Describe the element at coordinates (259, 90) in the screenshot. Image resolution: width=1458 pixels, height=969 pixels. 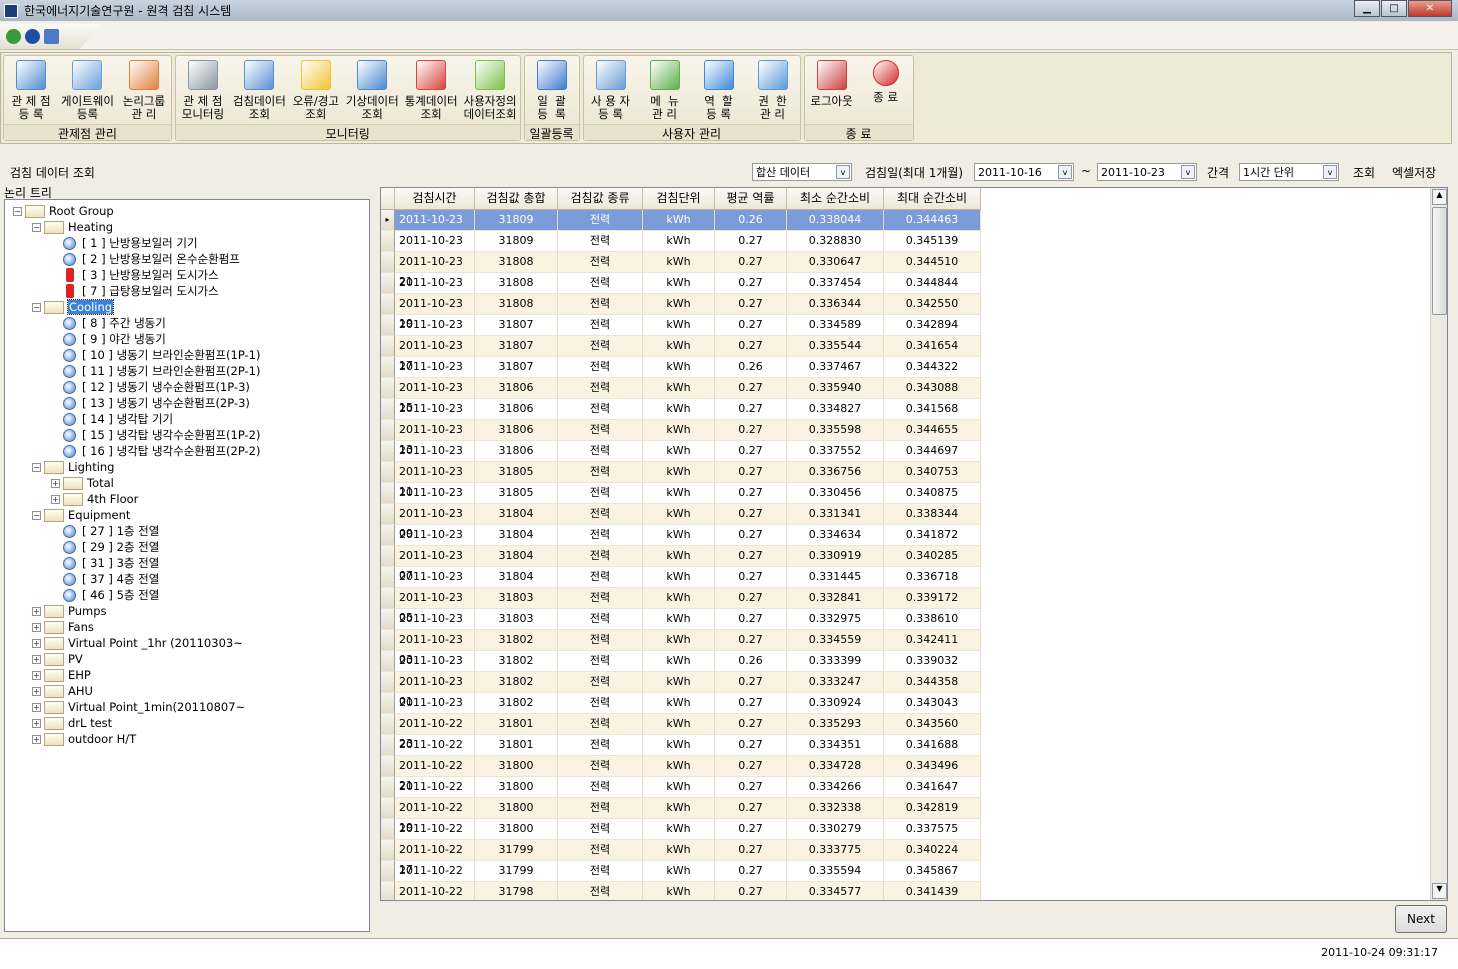
I see `ribbon-button: 검침데이터 조회` at that location.